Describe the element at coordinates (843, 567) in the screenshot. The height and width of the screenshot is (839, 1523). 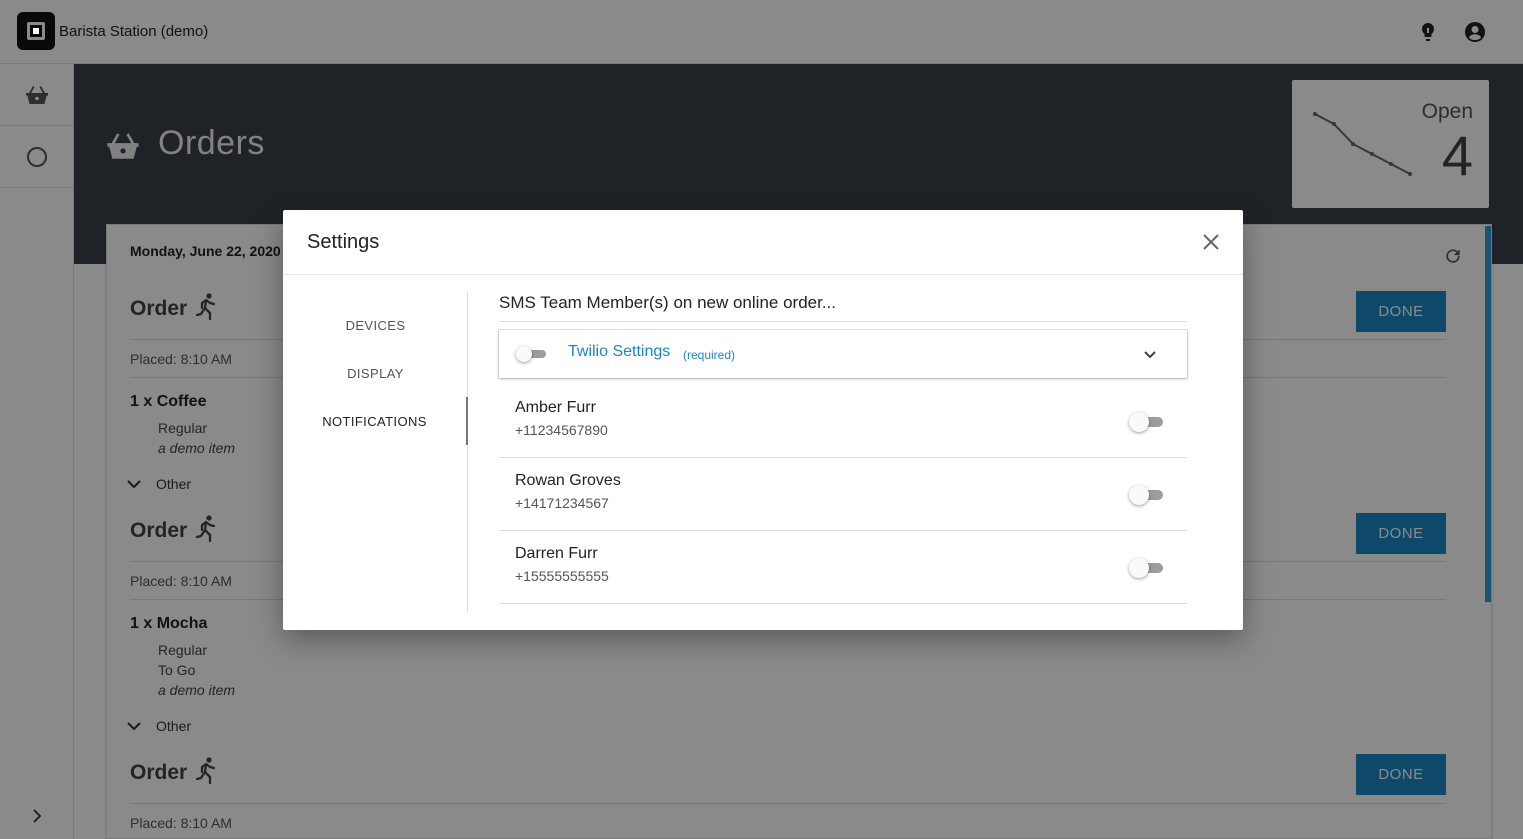
I see `team-member-row: Darren Furr +15555555555` at that location.